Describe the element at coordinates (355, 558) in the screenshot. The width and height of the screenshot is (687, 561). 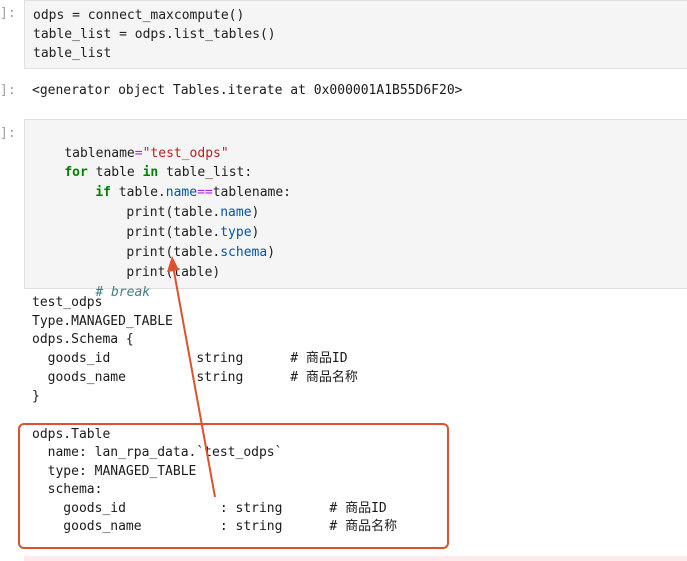
I see `next-output-strip` at that location.